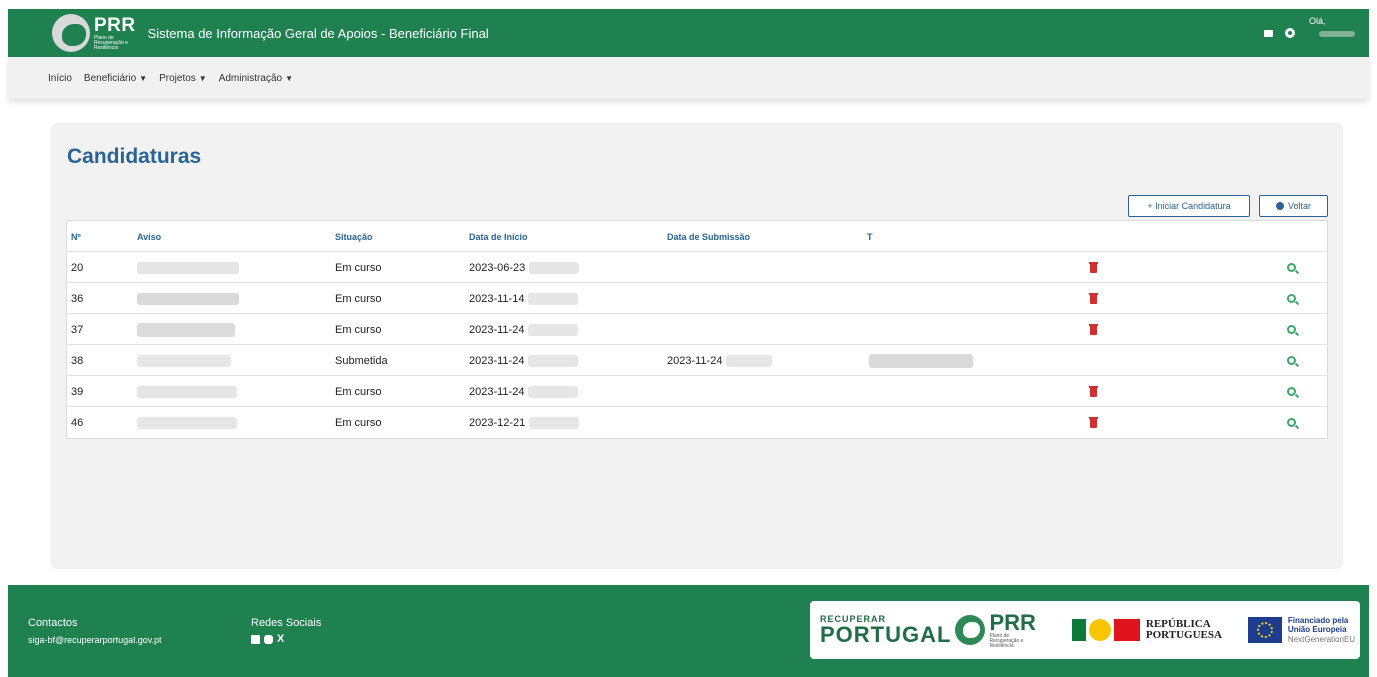 The width and height of the screenshot is (1377, 677). What do you see at coordinates (497, 298) in the screenshot?
I see `row-data-inicio: 2023-11-14` at bounding box center [497, 298].